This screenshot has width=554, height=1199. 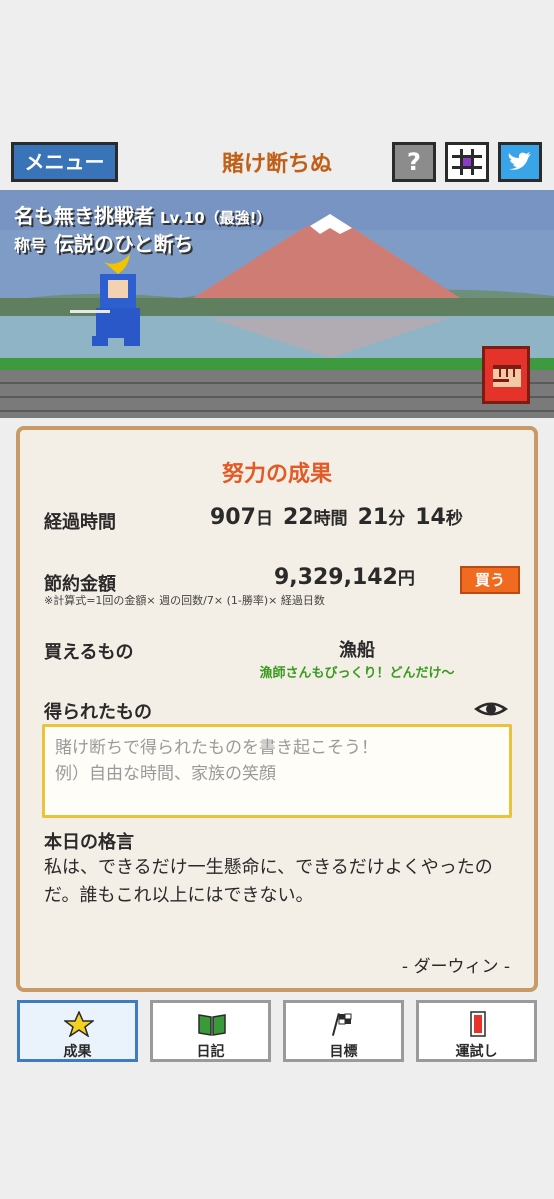 What do you see at coordinates (79, 1024) in the screenshot?
I see `star-icon` at bounding box center [79, 1024].